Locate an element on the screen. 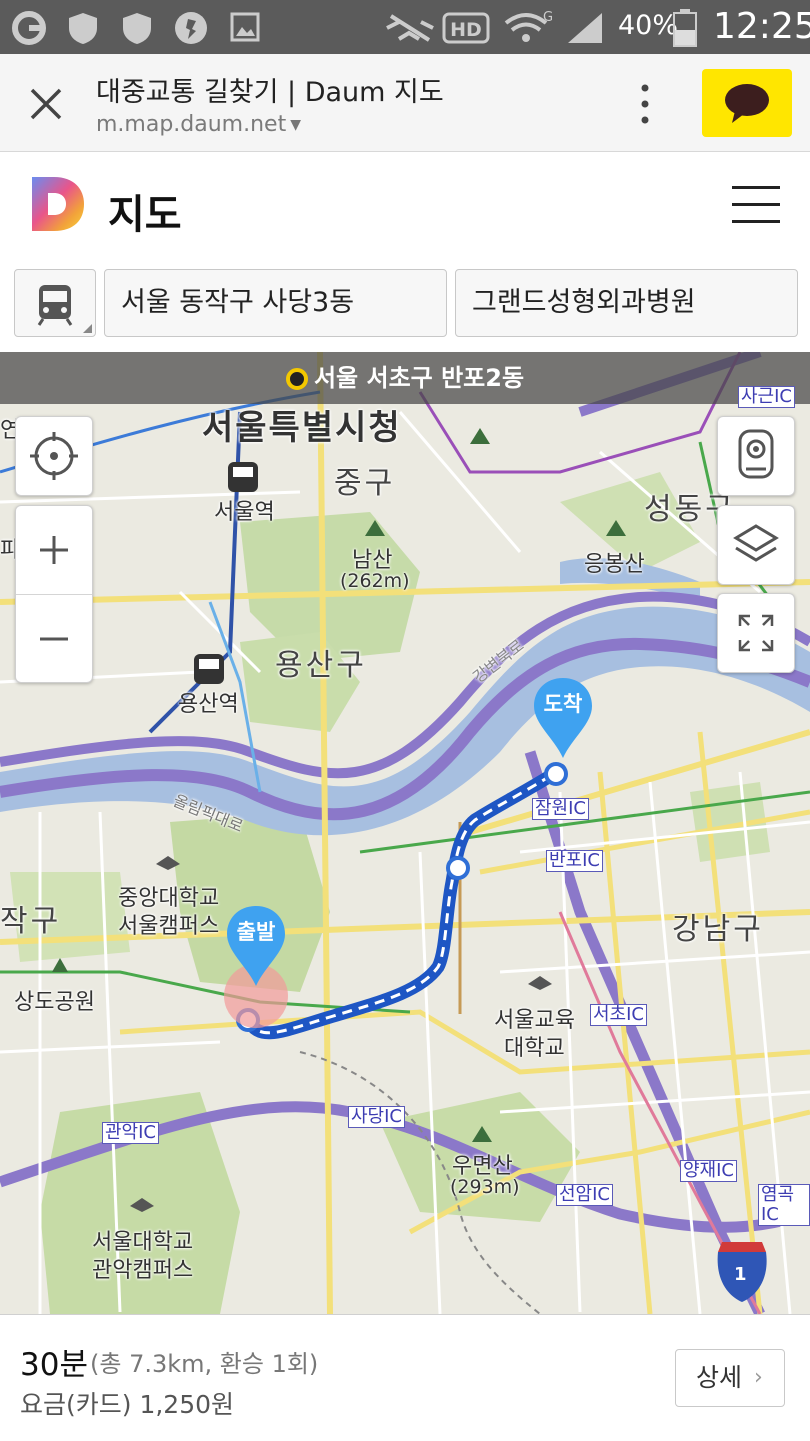 The width and height of the screenshot is (810, 1441). app-icon is located at coordinates (191, 28).